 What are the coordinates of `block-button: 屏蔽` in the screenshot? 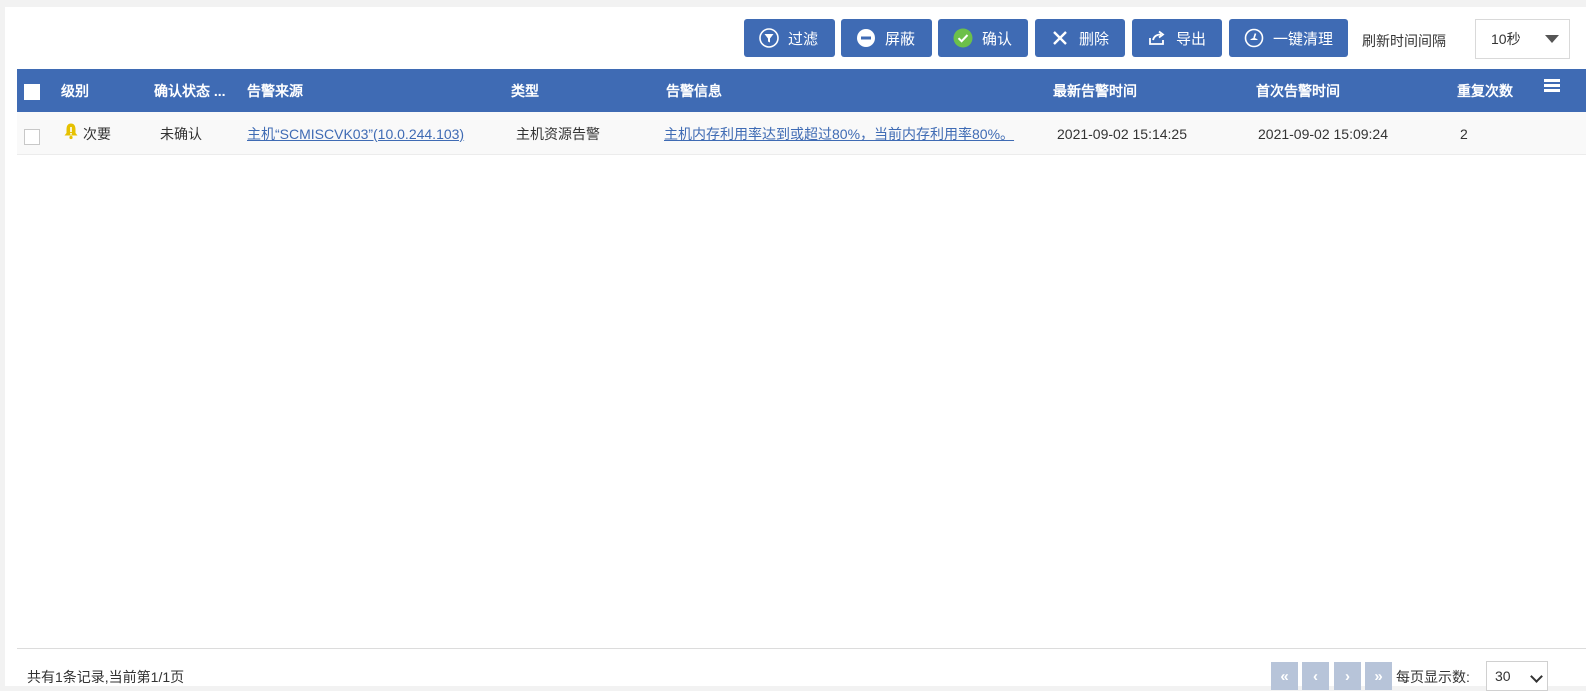 It's located at (886, 38).